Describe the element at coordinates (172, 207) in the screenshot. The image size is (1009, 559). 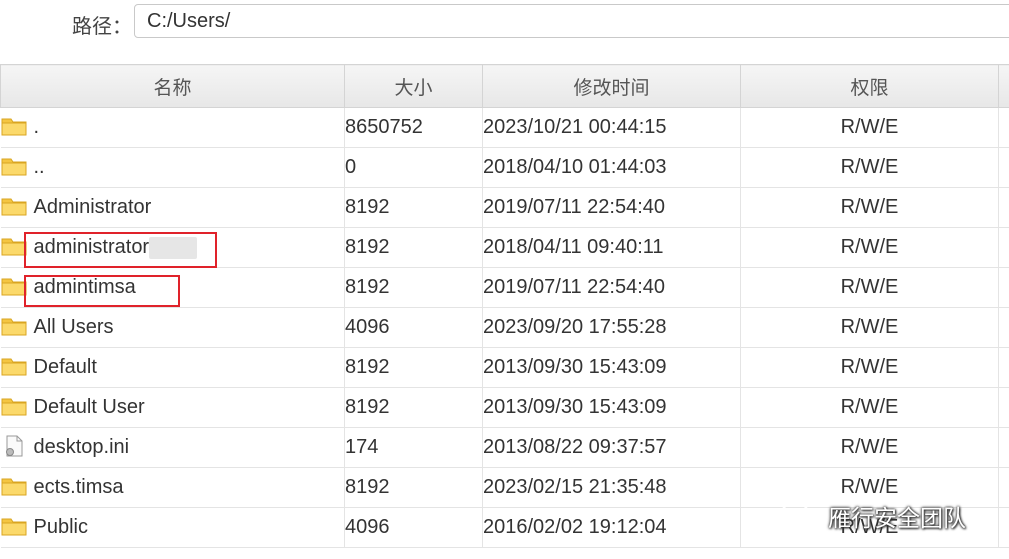
I see `cell-name: Administrator` at that location.